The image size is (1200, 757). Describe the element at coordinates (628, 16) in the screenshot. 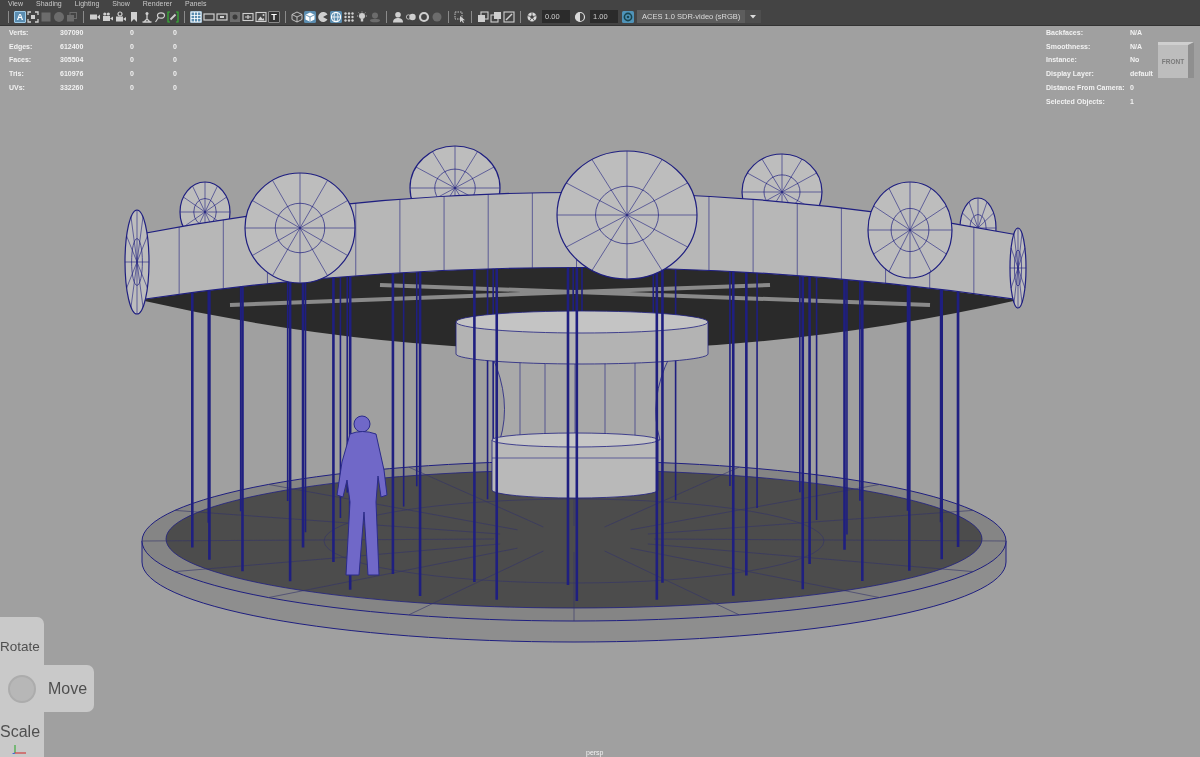

I see `color-ring-icon` at that location.